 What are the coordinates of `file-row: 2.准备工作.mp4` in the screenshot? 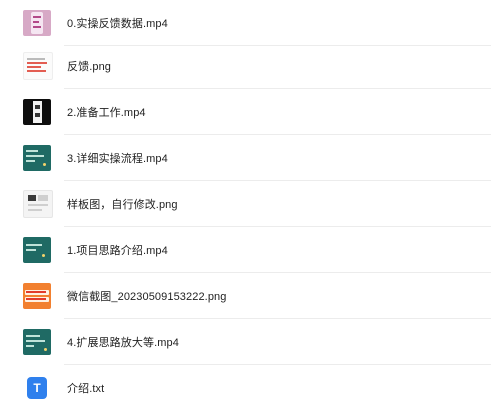 It's located at (245, 112).